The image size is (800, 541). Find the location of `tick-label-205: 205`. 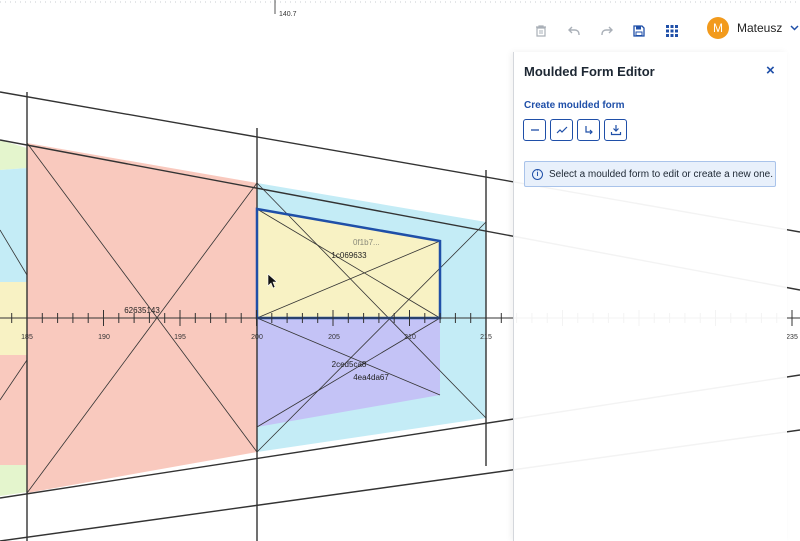

tick-label-205: 205 is located at coordinates (334, 337).